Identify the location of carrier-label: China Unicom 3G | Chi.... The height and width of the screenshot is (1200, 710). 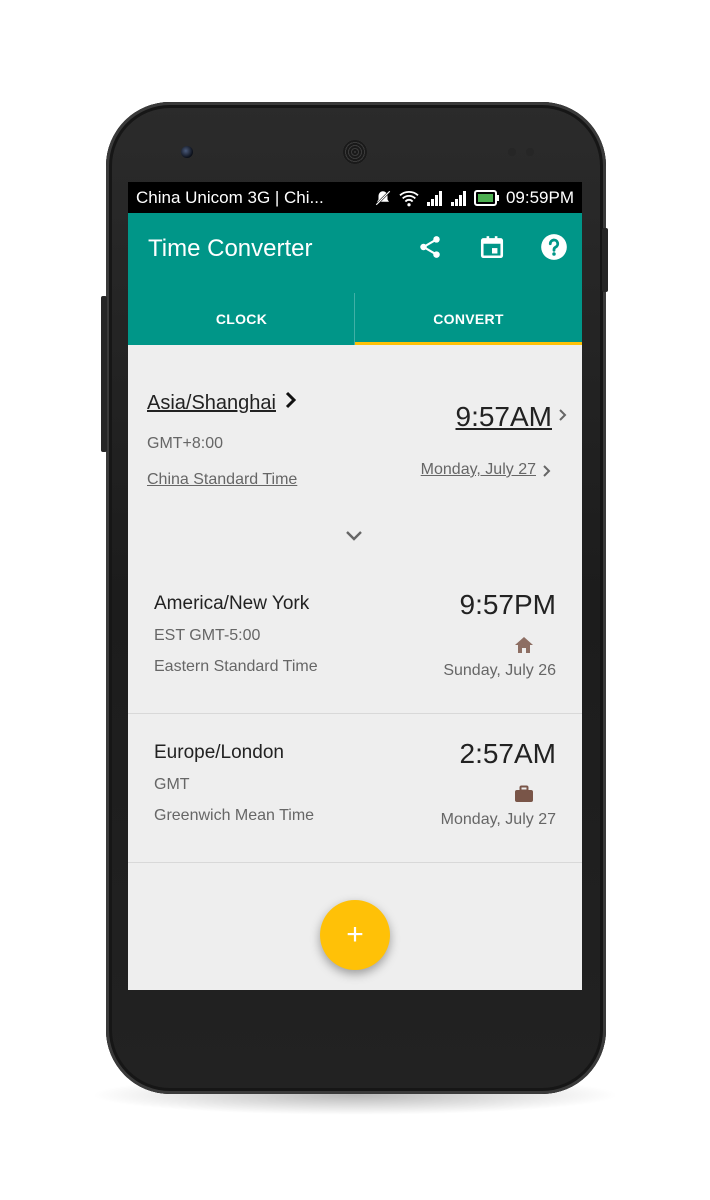
(230, 197).